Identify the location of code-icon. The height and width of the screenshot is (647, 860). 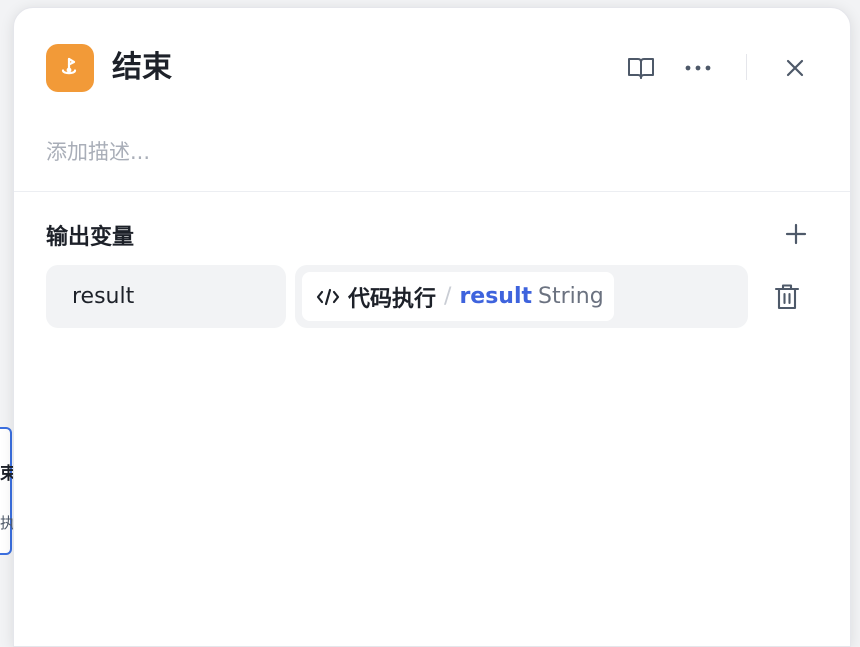
(328, 297).